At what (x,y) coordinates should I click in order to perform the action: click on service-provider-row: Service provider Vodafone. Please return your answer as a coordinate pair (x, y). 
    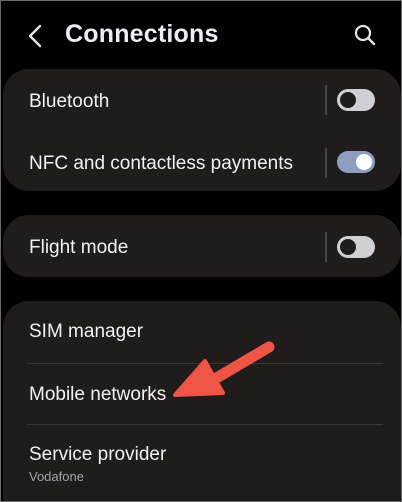
    Looking at the image, I should click on (202, 463).